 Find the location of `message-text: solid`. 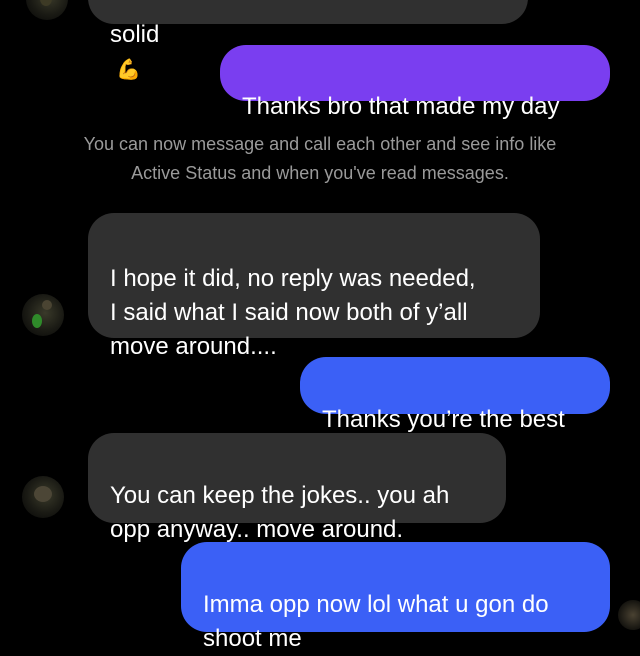

message-text: solid is located at coordinates (135, 34).